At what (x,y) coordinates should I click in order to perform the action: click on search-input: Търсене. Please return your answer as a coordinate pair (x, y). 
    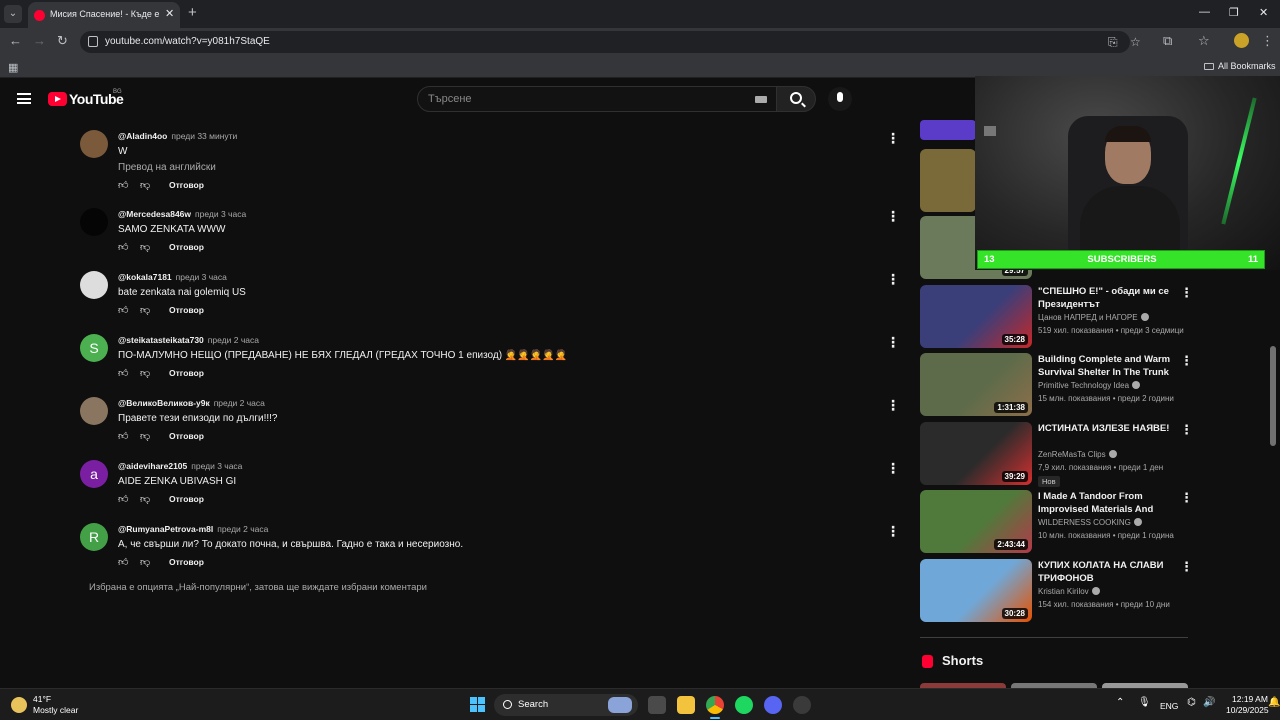
    Looking at the image, I should click on (597, 99).